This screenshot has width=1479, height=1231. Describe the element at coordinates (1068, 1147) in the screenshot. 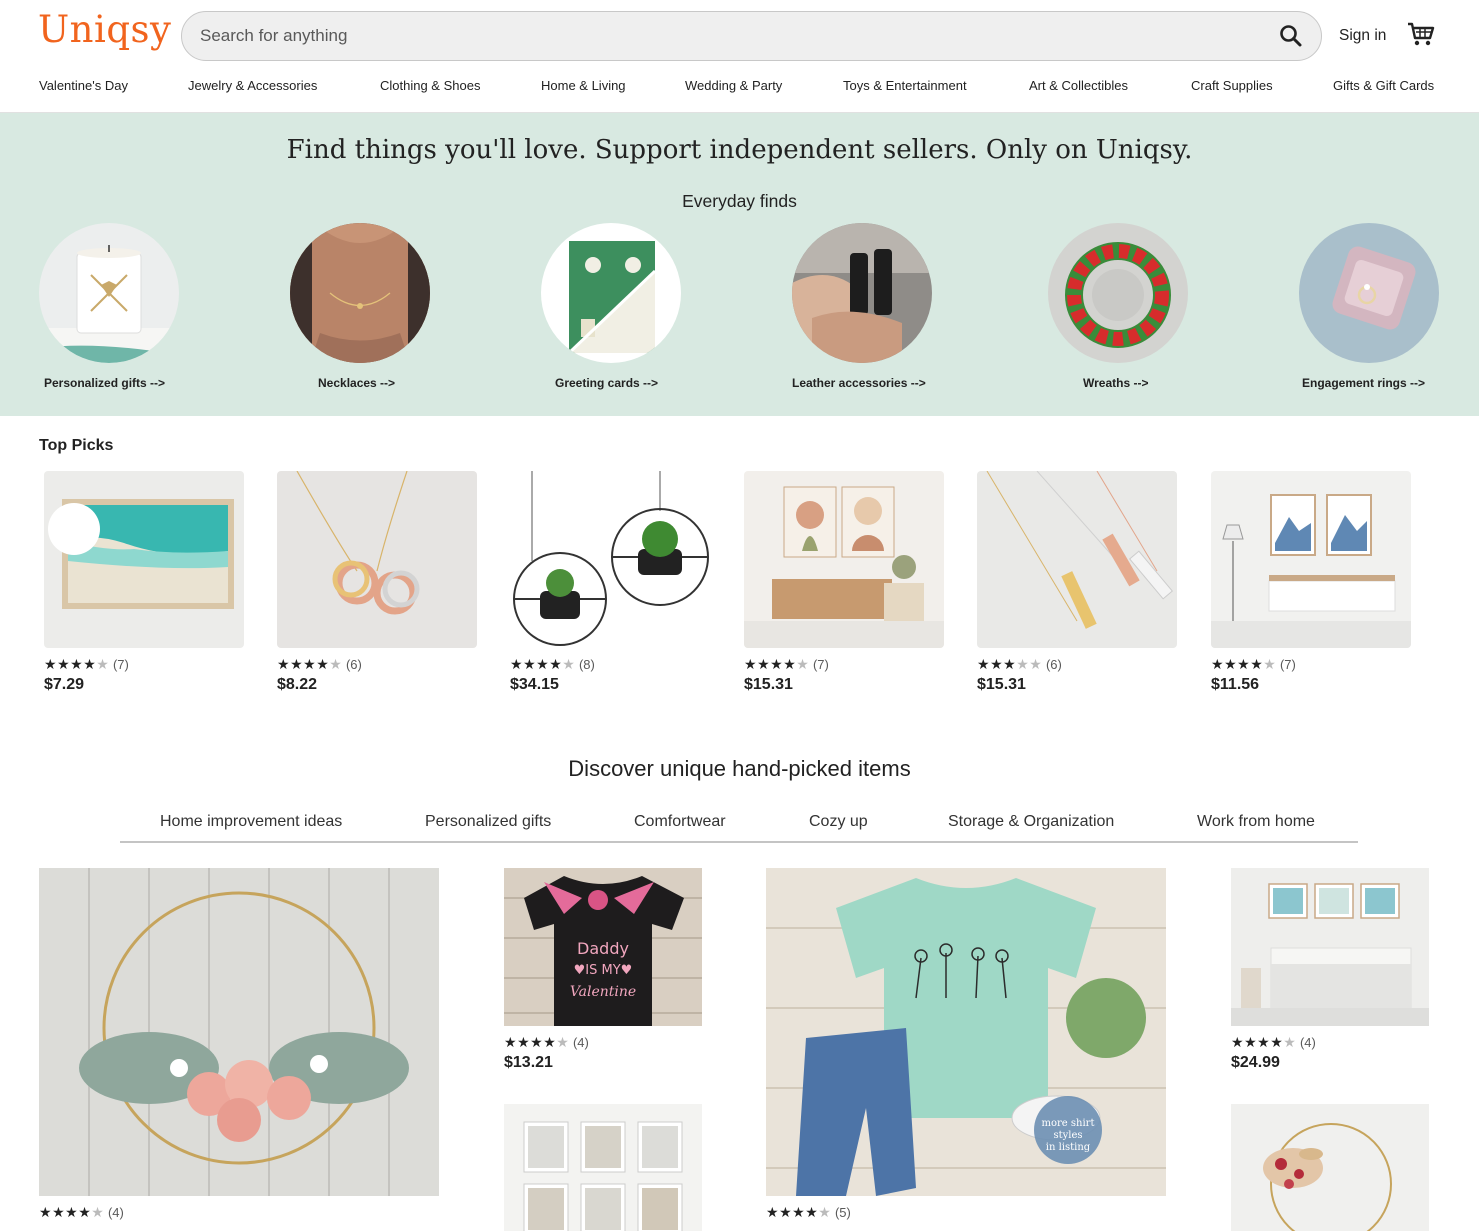

I see `svg-text: in listing` at that location.